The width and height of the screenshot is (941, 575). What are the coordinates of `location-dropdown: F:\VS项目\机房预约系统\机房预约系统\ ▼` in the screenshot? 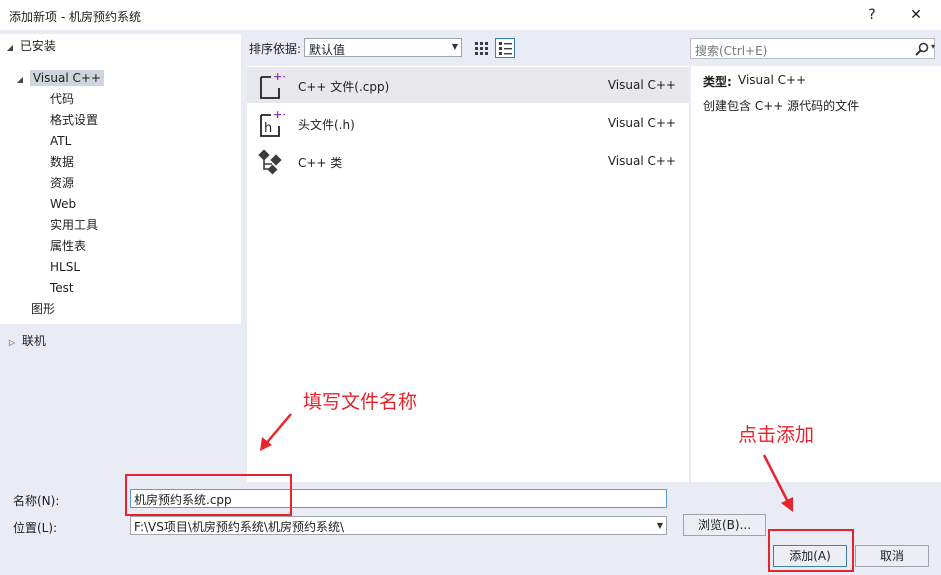 It's located at (398, 525).